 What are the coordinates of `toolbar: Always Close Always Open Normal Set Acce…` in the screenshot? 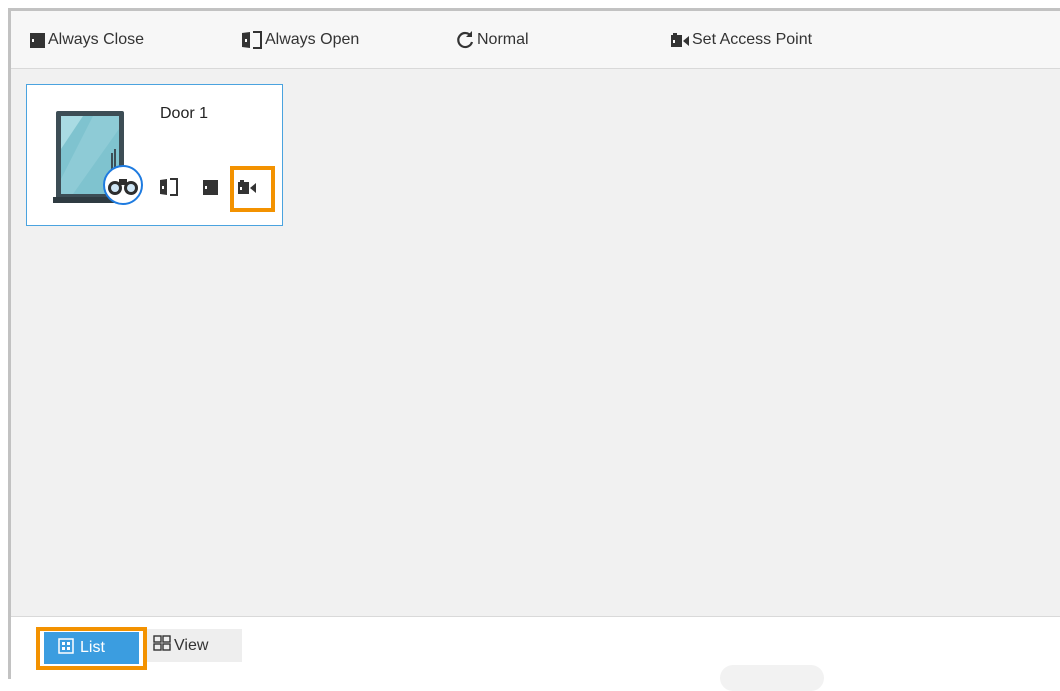 It's located at (535, 40).